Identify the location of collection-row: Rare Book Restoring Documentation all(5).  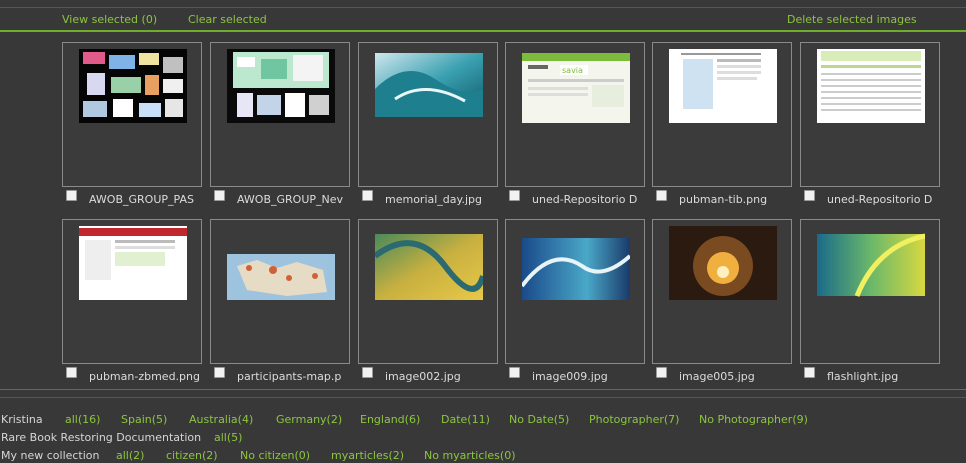
(481, 440).